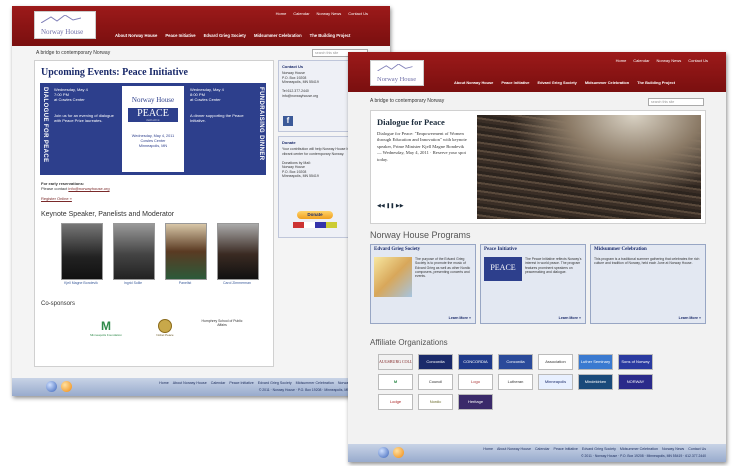  I want to click on register-link: Register Online », so click(56, 198).